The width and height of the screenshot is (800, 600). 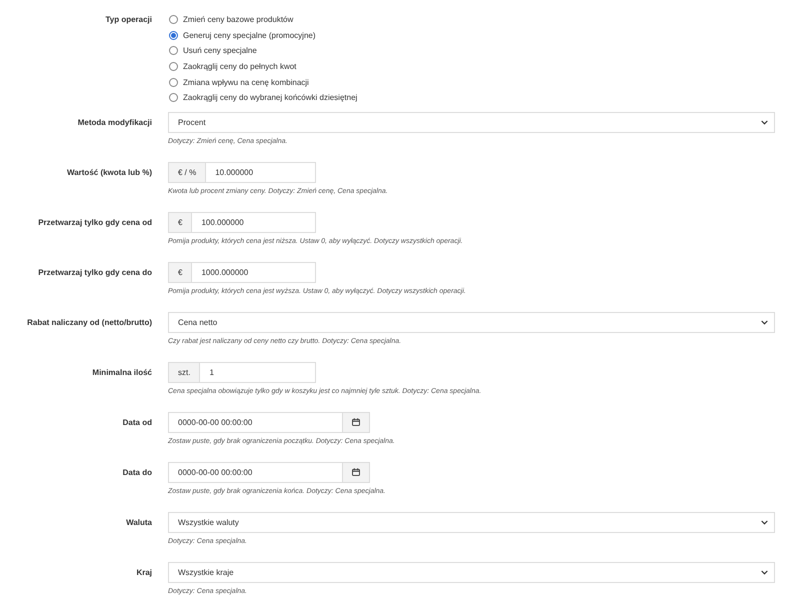 I want to click on input-field: 1, so click(x=257, y=372).